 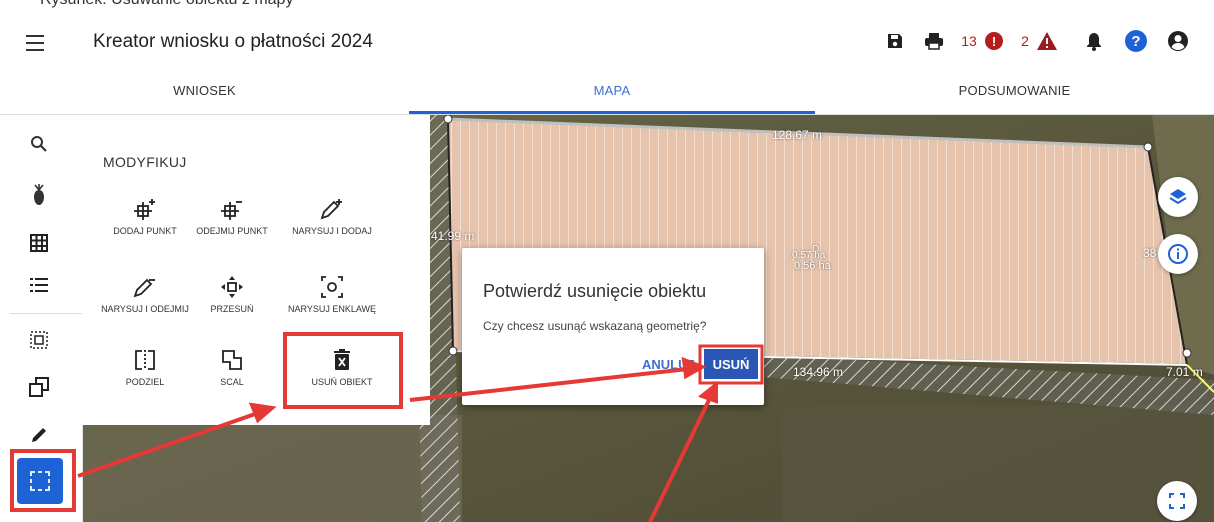 I want to click on tool-label: ODEJMIJ PUNKT, so click(x=232, y=231).